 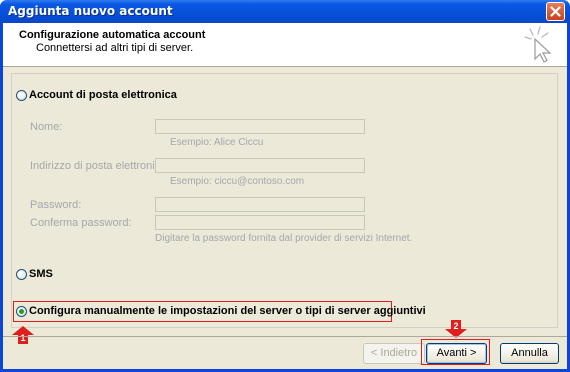 What do you see at coordinates (260, 165) in the screenshot?
I see `email-field` at bounding box center [260, 165].